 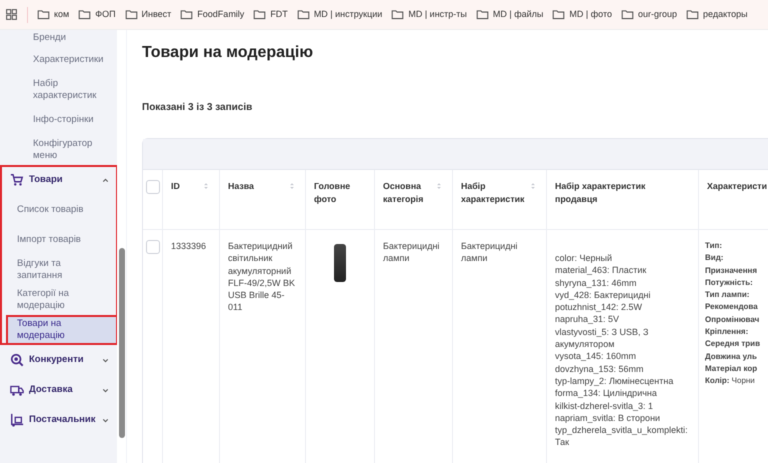 I want to click on column-header: Основна категорія, so click(x=407, y=193).